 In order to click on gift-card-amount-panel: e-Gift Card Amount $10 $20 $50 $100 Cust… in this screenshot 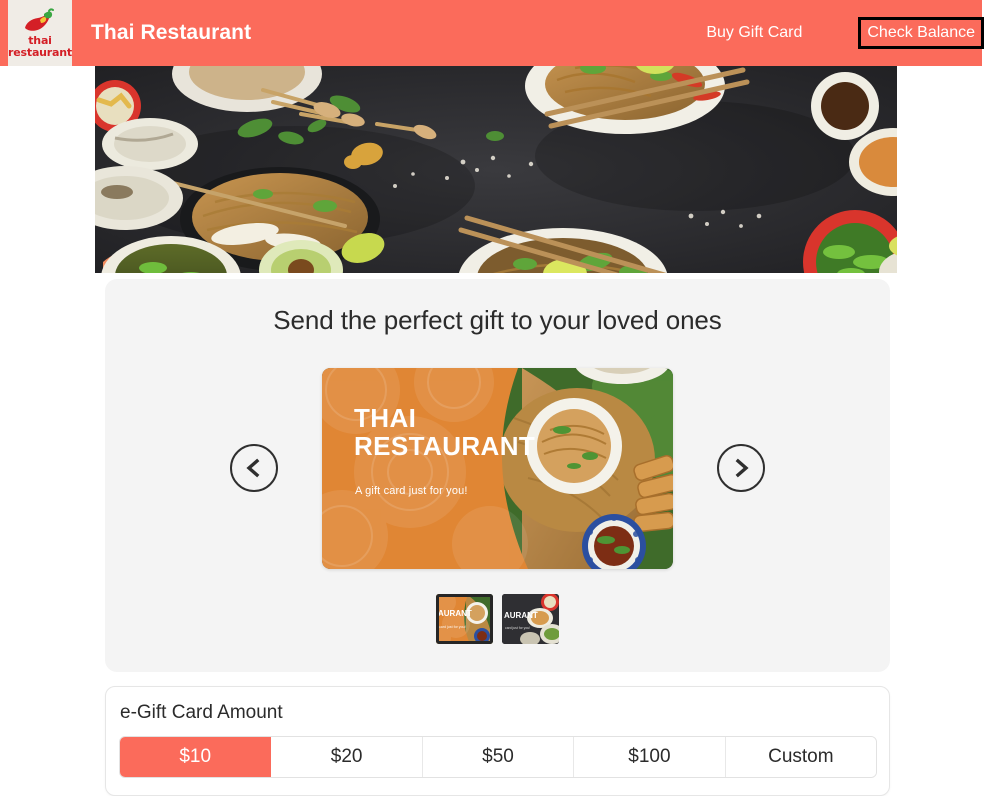, I will do `click(497, 741)`.